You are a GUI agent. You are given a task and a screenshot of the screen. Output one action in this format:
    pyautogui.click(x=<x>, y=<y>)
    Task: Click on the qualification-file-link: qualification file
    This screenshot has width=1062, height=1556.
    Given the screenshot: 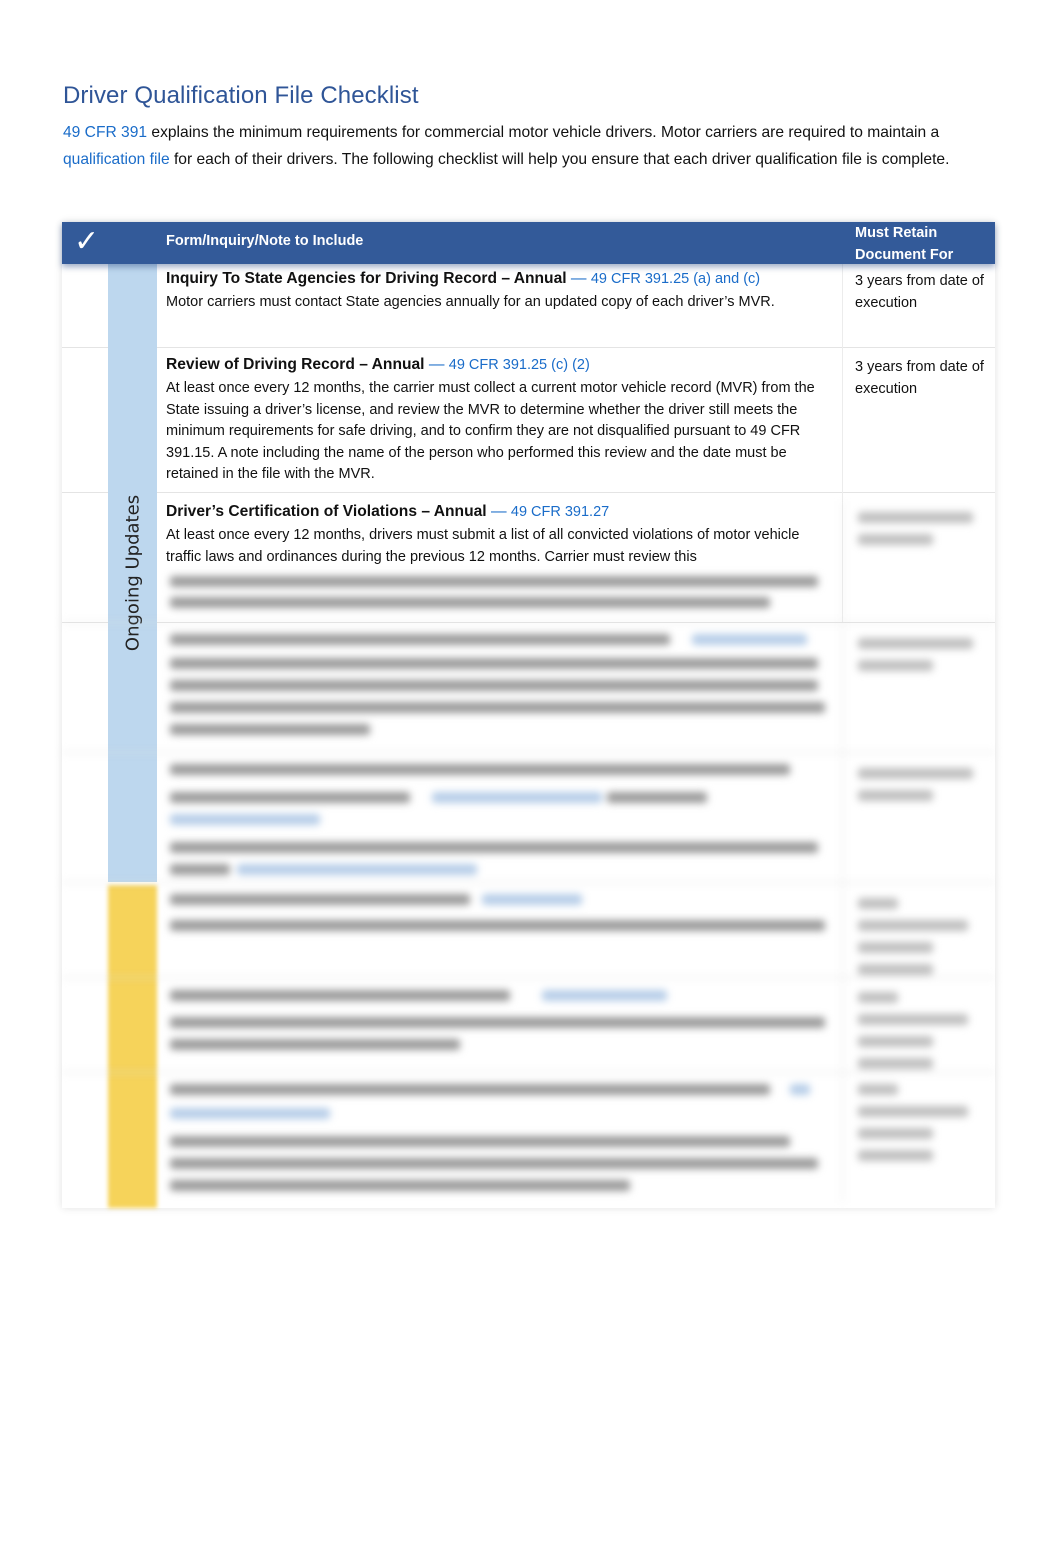 What is the action you would take?
    pyautogui.click(x=116, y=159)
    